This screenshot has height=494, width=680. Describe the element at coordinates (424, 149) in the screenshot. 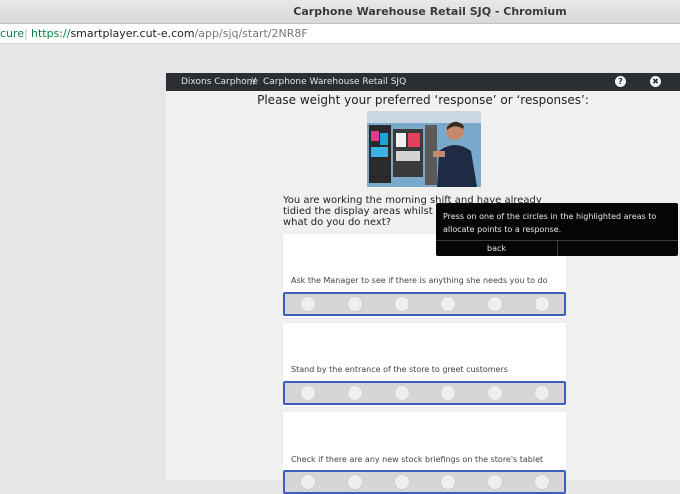

I see `scenario-photo` at that location.